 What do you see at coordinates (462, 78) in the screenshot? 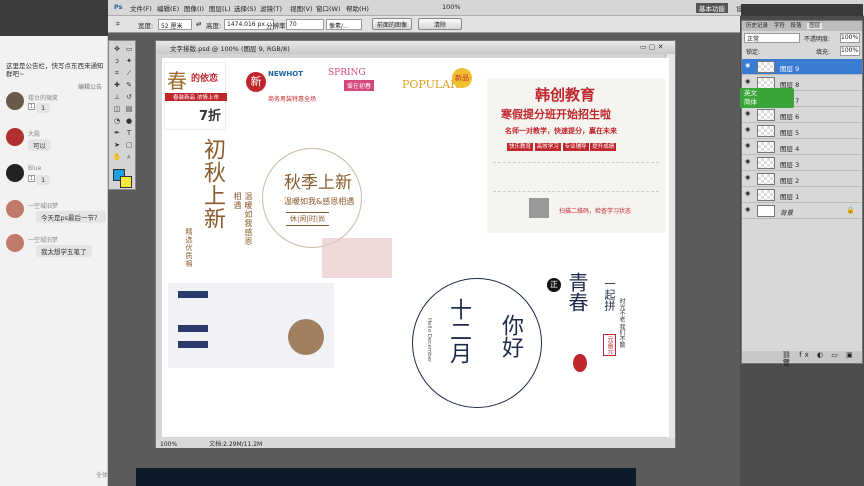
I see `popular-badge: 新品` at bounding box center [462, 78].